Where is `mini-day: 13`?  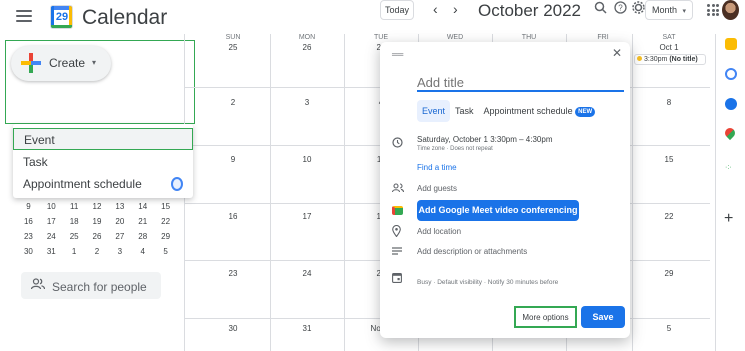 mini-day: 13 is located at coordinates (119, 206).